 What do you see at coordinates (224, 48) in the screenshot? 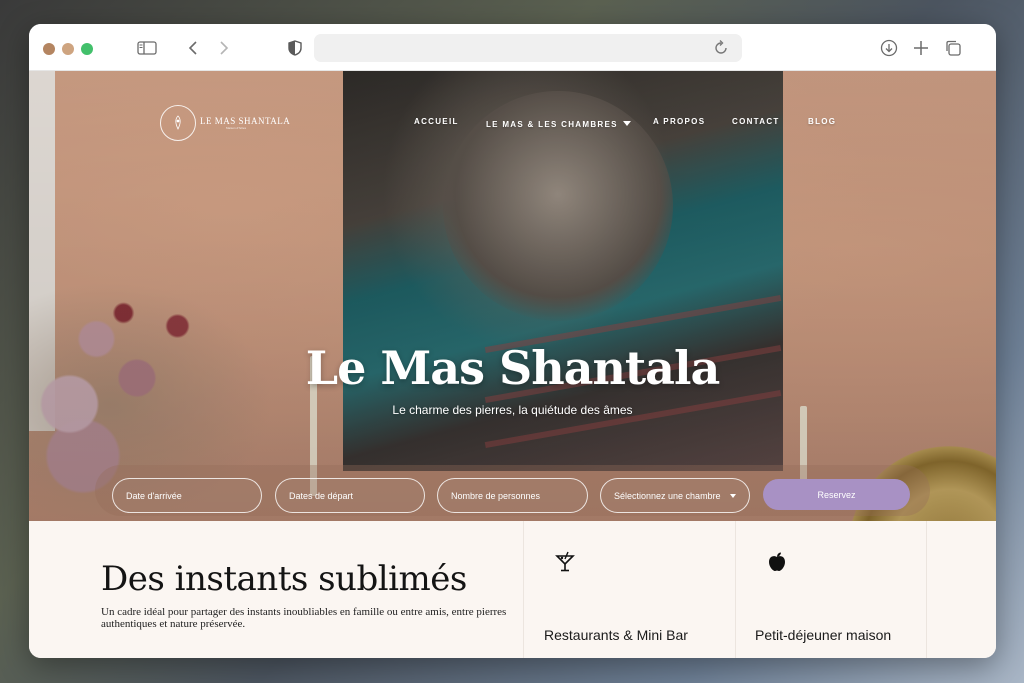
I see `forward-icon` at bounding box center [224, 48].